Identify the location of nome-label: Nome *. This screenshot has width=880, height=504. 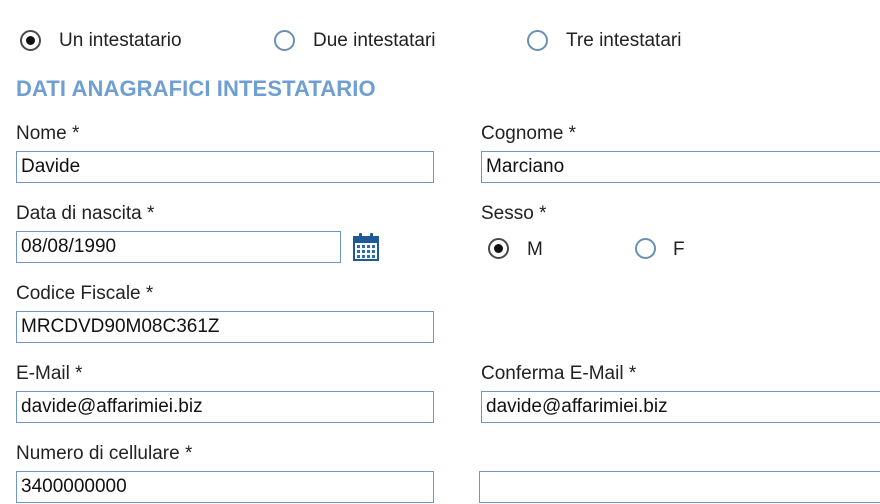
(48, 133).